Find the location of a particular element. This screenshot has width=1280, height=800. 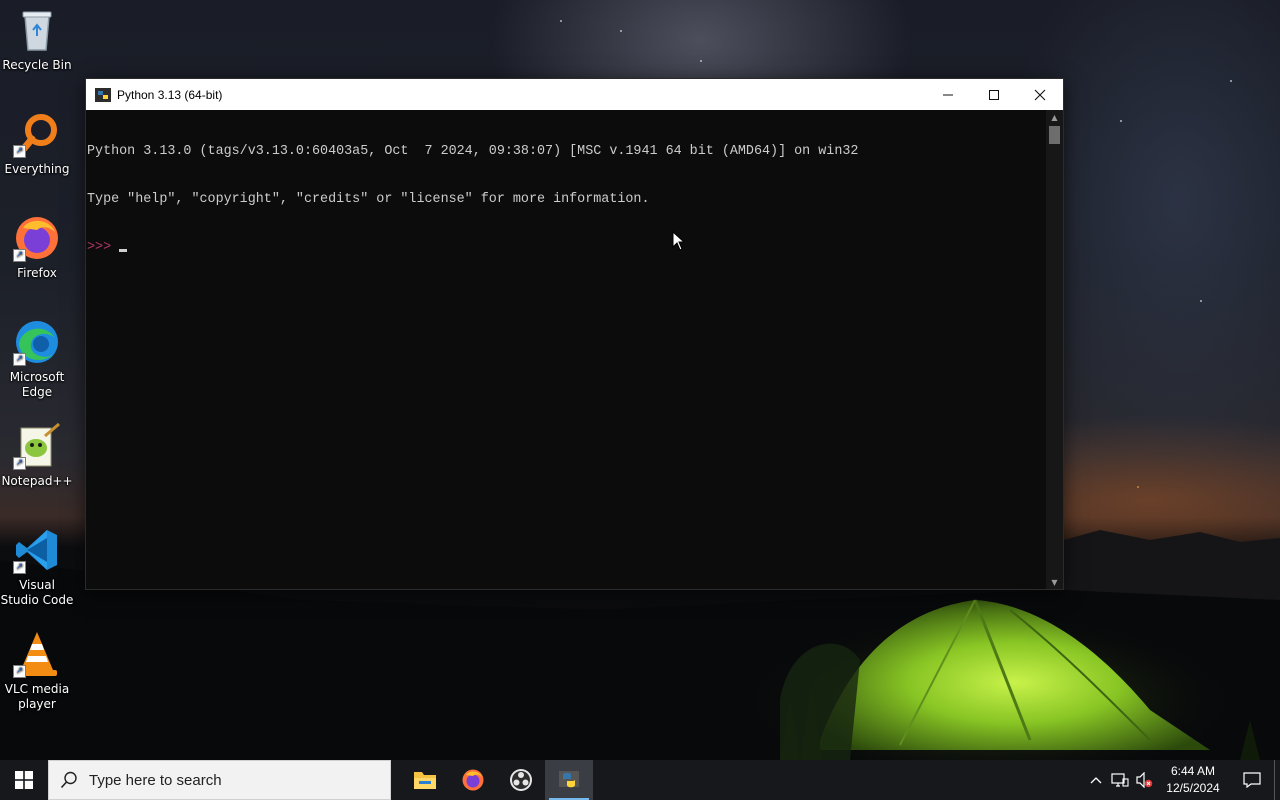

minimize-icon is located at coordinates (948, 94).